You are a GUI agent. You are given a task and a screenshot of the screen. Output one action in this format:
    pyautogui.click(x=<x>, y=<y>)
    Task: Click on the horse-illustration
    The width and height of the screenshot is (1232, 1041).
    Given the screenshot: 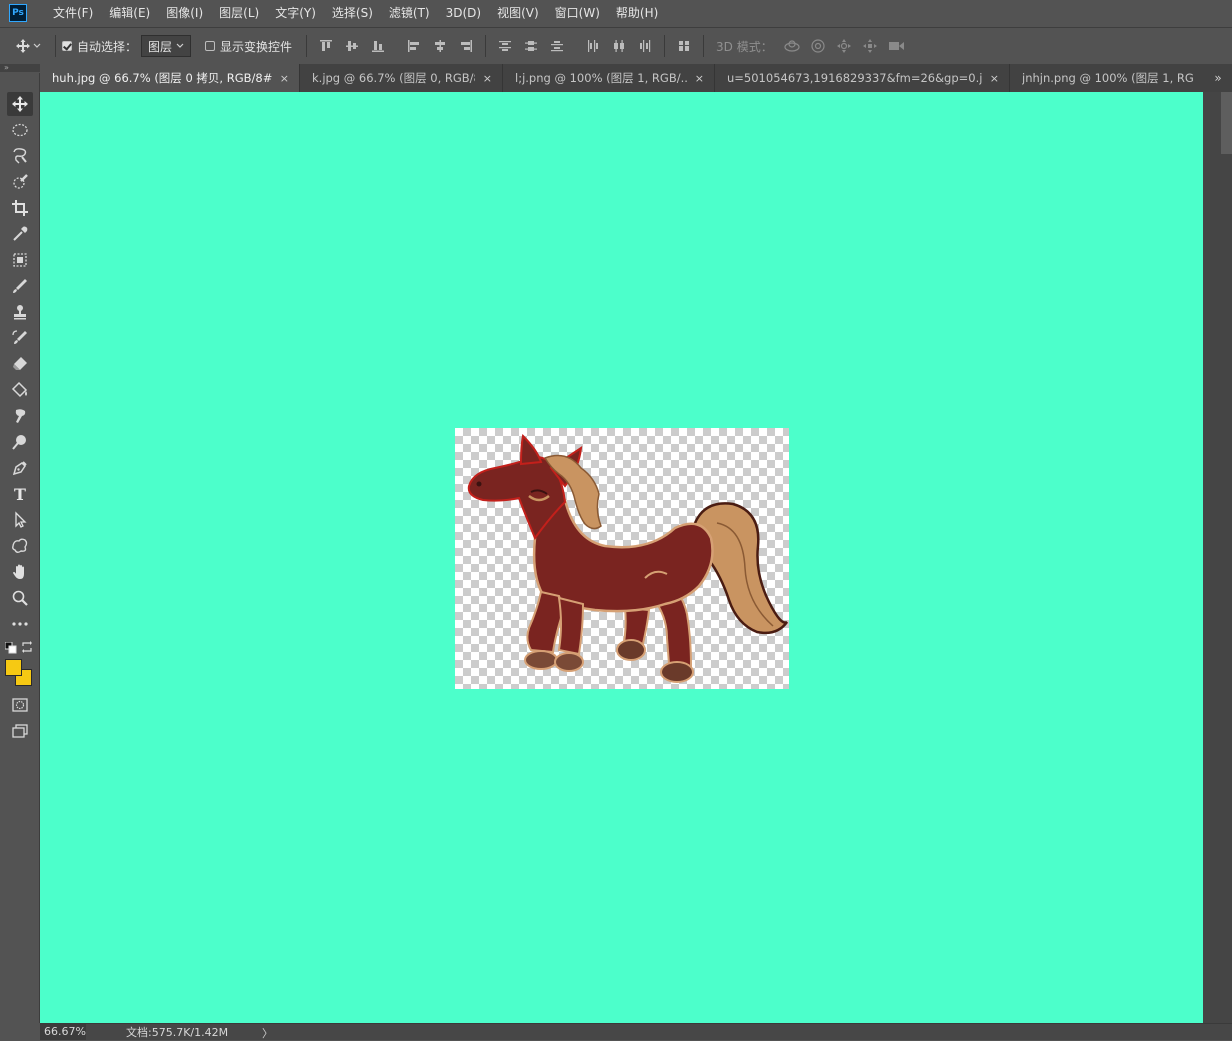 What is the action you would take?
    pyautogui.click(x=628, y=558)
    